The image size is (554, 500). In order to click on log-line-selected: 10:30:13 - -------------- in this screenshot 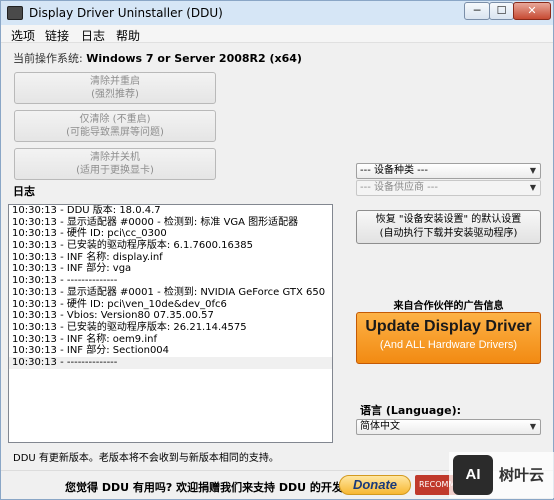, I will do `click(170, 362)`.